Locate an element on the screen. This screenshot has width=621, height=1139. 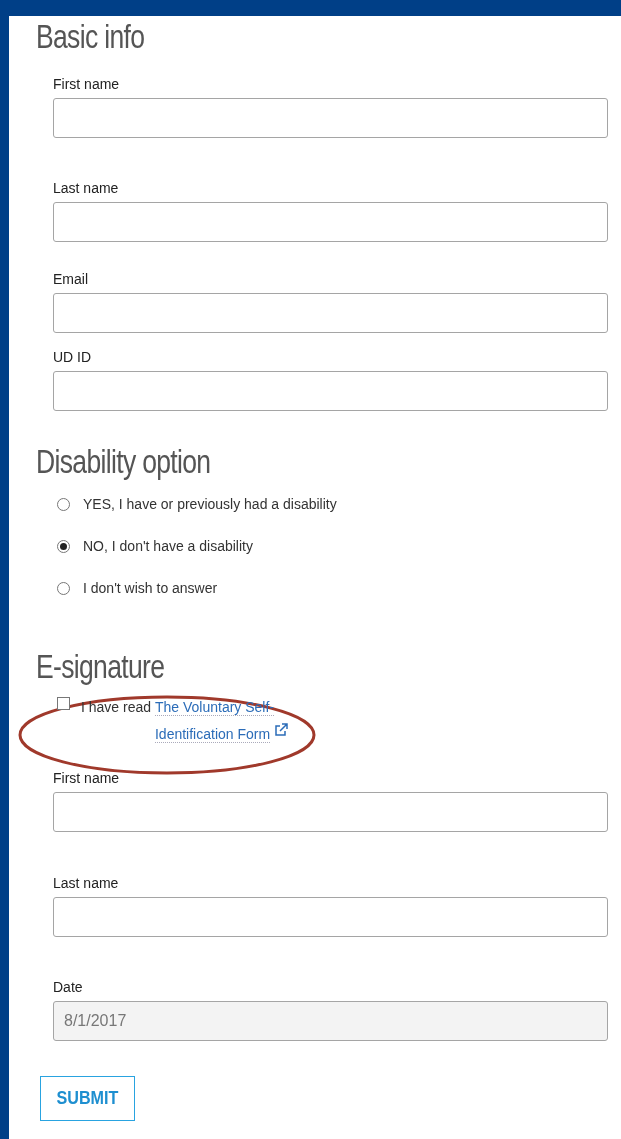
option-label: YES, I have or previously had a disability is located at coordinates (210, 504).